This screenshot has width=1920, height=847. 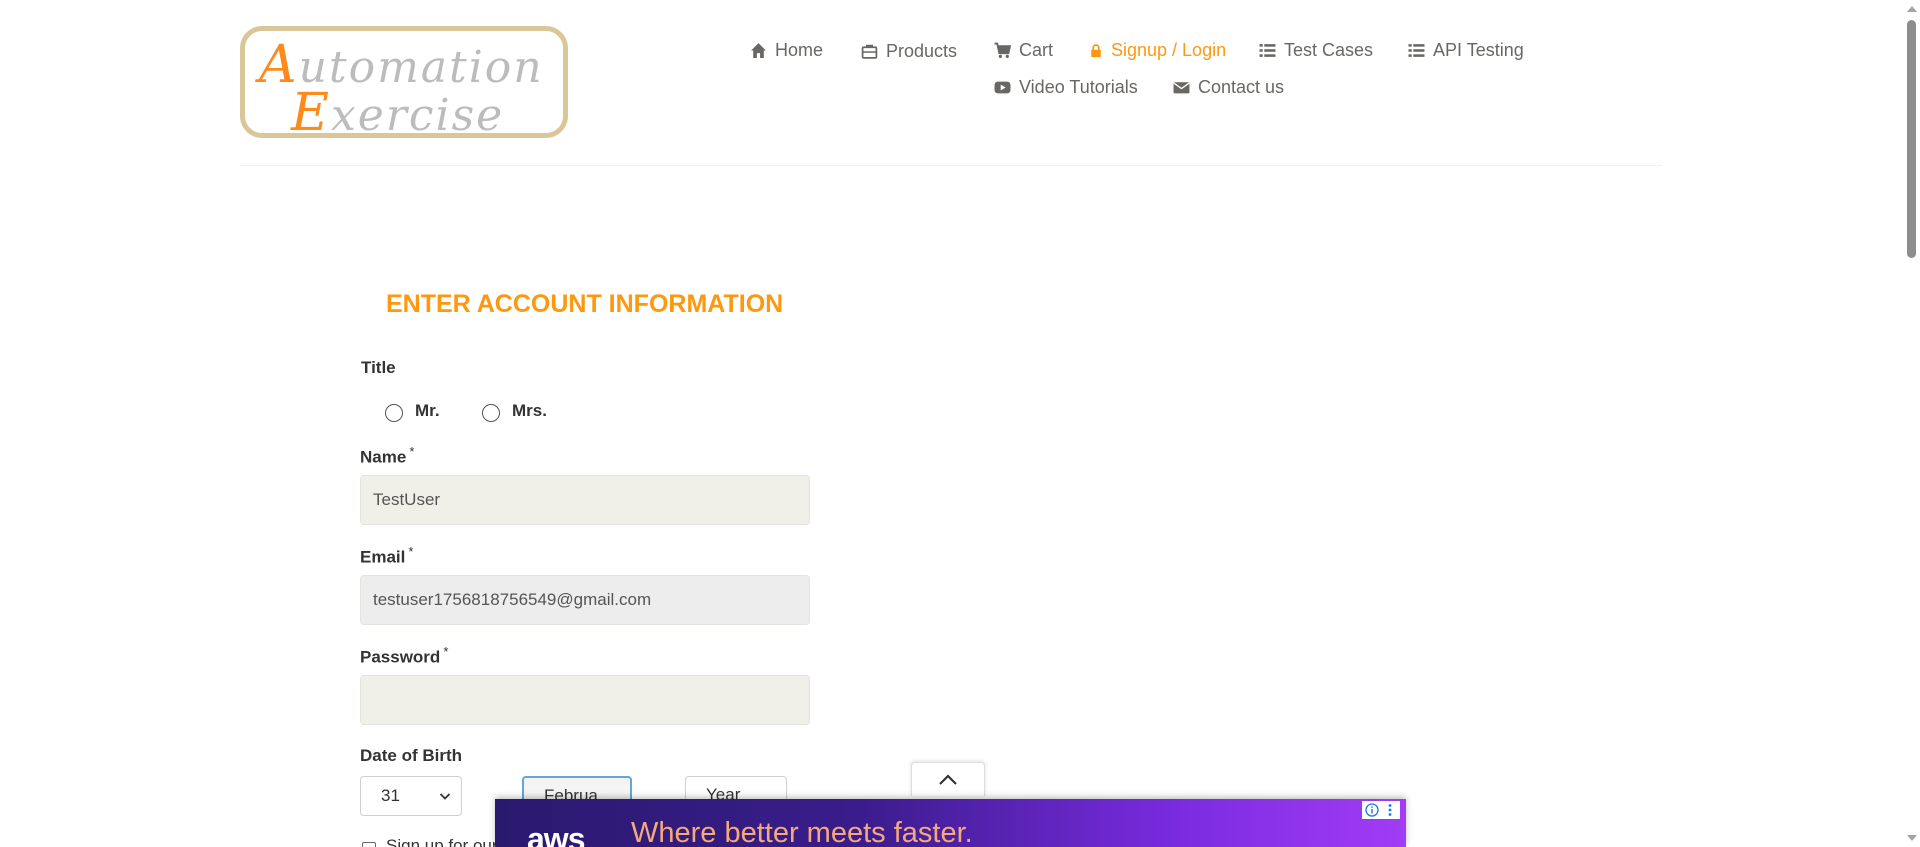 What do you see at coordinates (869, 51) in the screenshot?
I see `products-icon` at bounding box center [869, 51].